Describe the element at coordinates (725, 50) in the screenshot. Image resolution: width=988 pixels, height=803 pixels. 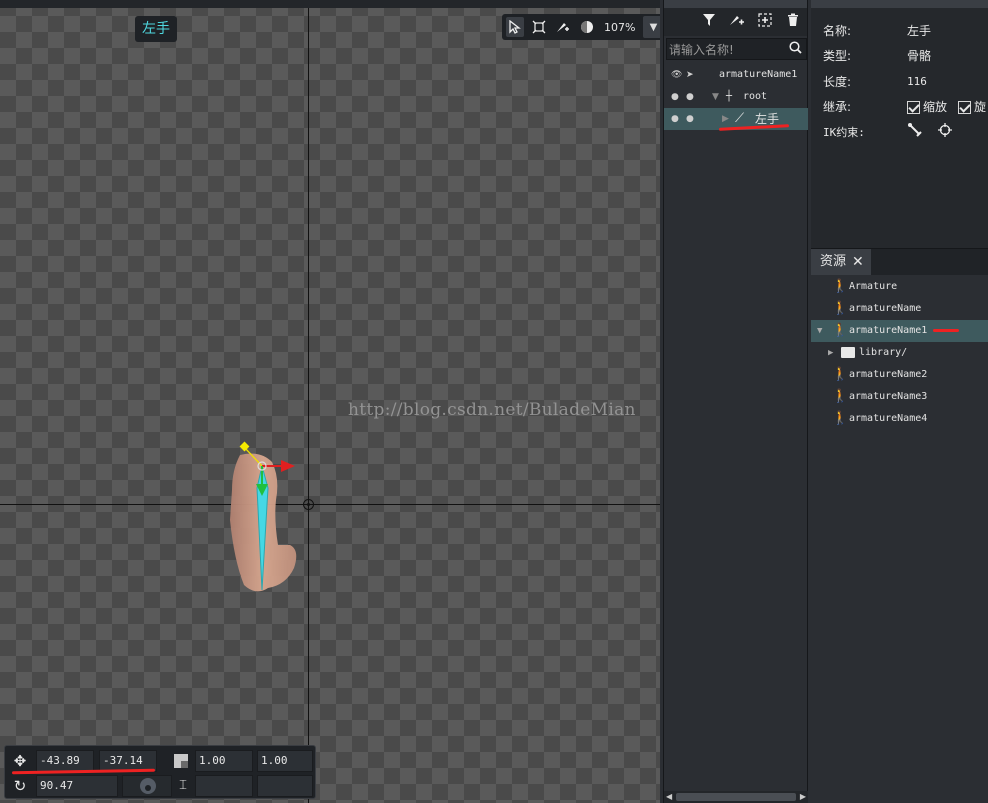
I see `scene-tree-search-input` at that location.